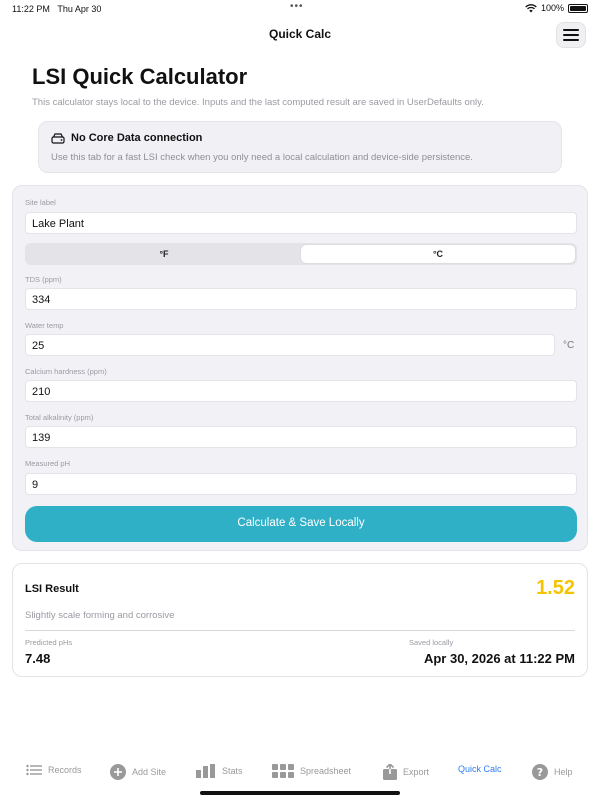  I want to click on help-circle-icon: ?, so click(540, 772).